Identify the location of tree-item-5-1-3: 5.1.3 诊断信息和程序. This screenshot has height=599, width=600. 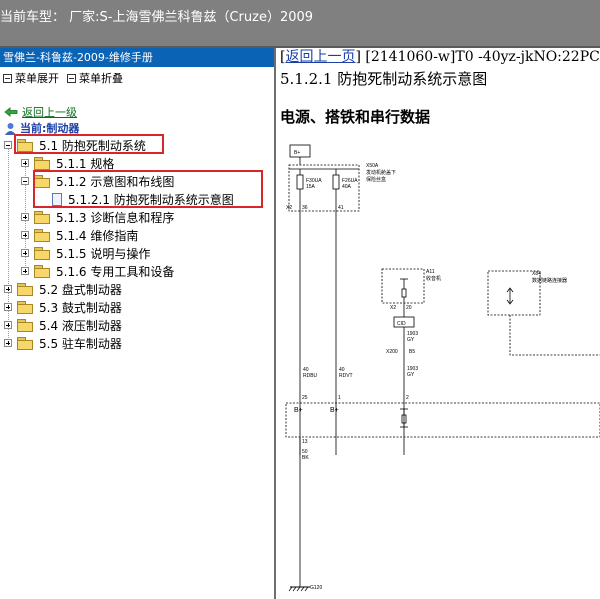
(97, 217).